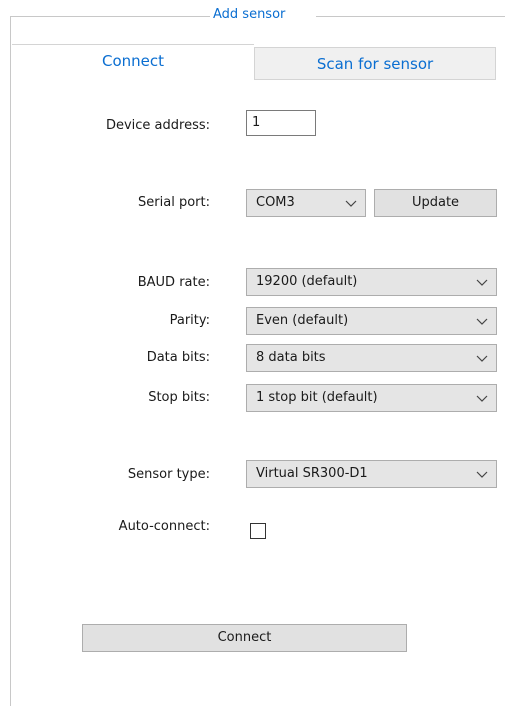  What do you see at coordinates (410, 16) in the screenshot?
I see `groupbox-border-top-right` at bounding box center [410, 16].